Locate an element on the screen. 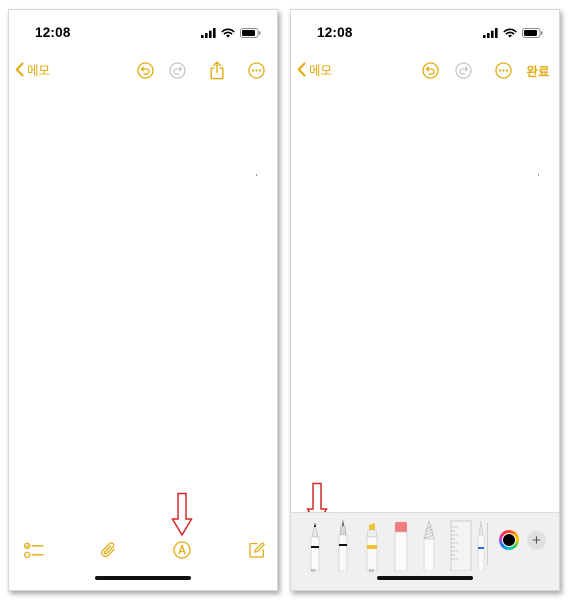 Image resolution: width=569 pixels, height=600 pixels. markup-pen-icon is located at coordinates (182, 550).